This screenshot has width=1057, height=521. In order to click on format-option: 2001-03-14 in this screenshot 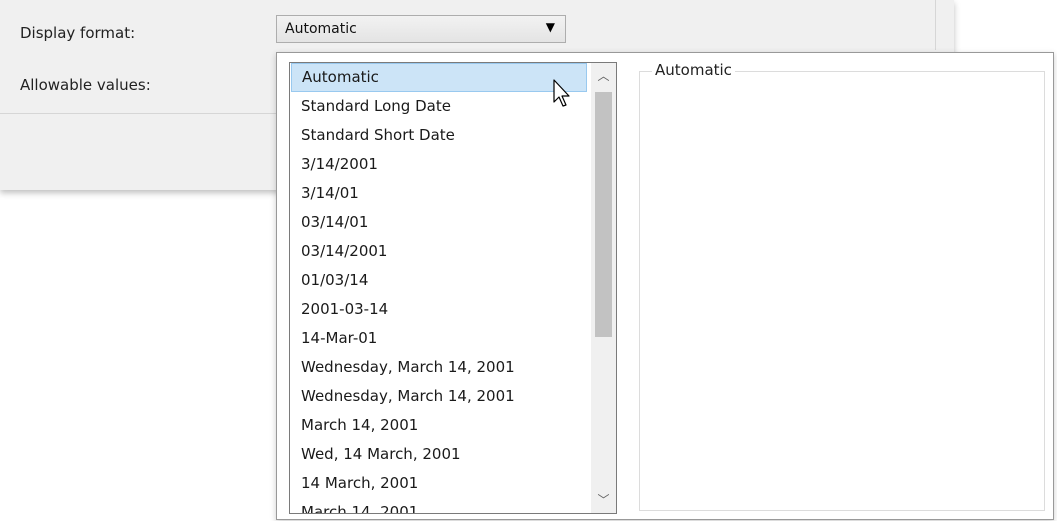, I will do `click(439, 309)`.